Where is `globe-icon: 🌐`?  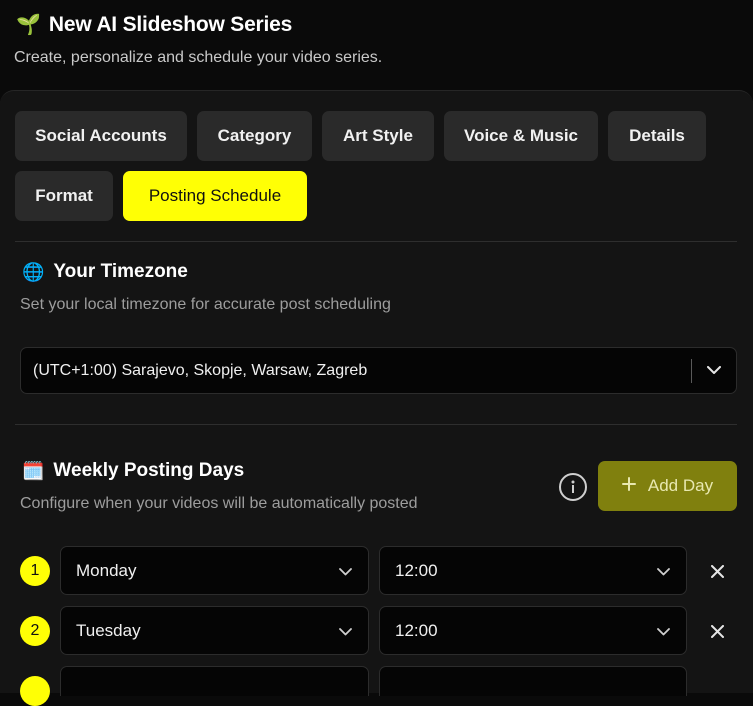
globe-icon: 🌐 is located at coordinates (33, 271).